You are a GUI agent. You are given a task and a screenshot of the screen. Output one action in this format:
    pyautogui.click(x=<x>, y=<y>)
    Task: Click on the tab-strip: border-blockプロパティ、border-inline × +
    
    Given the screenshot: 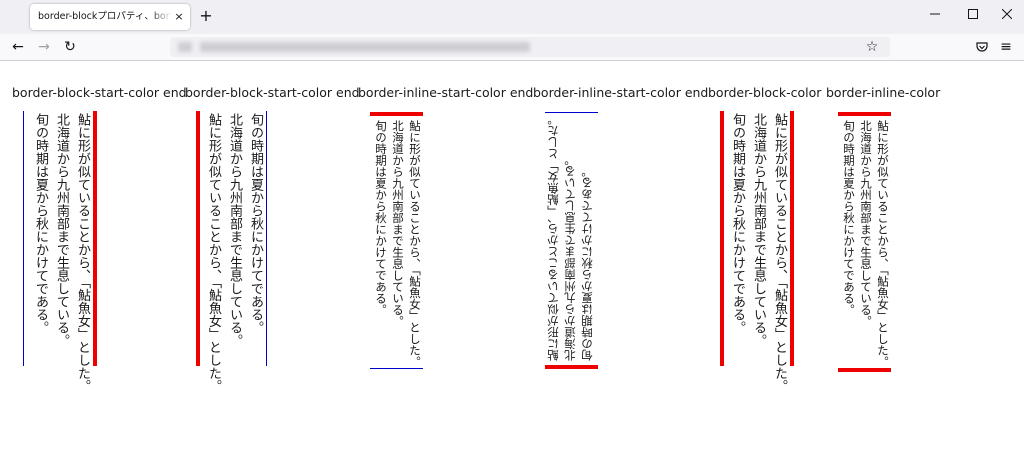 What is the action you would take?
    pyautogui.click(x=512, y=17)
    